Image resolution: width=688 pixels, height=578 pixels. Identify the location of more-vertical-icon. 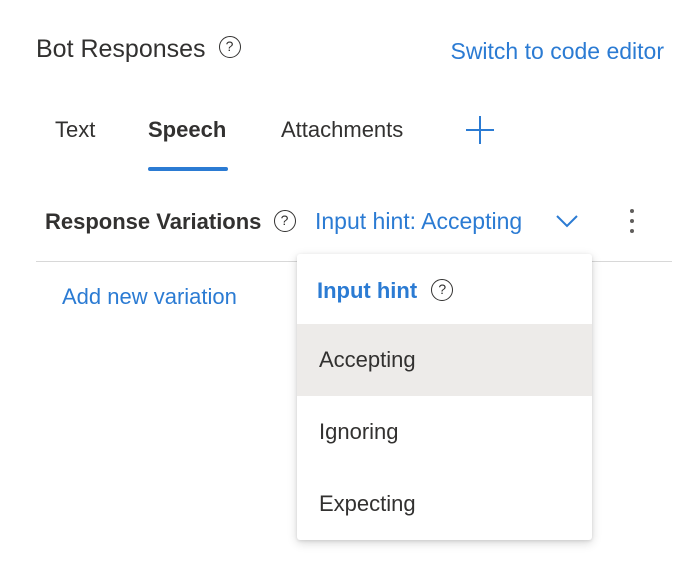
(632, 221).